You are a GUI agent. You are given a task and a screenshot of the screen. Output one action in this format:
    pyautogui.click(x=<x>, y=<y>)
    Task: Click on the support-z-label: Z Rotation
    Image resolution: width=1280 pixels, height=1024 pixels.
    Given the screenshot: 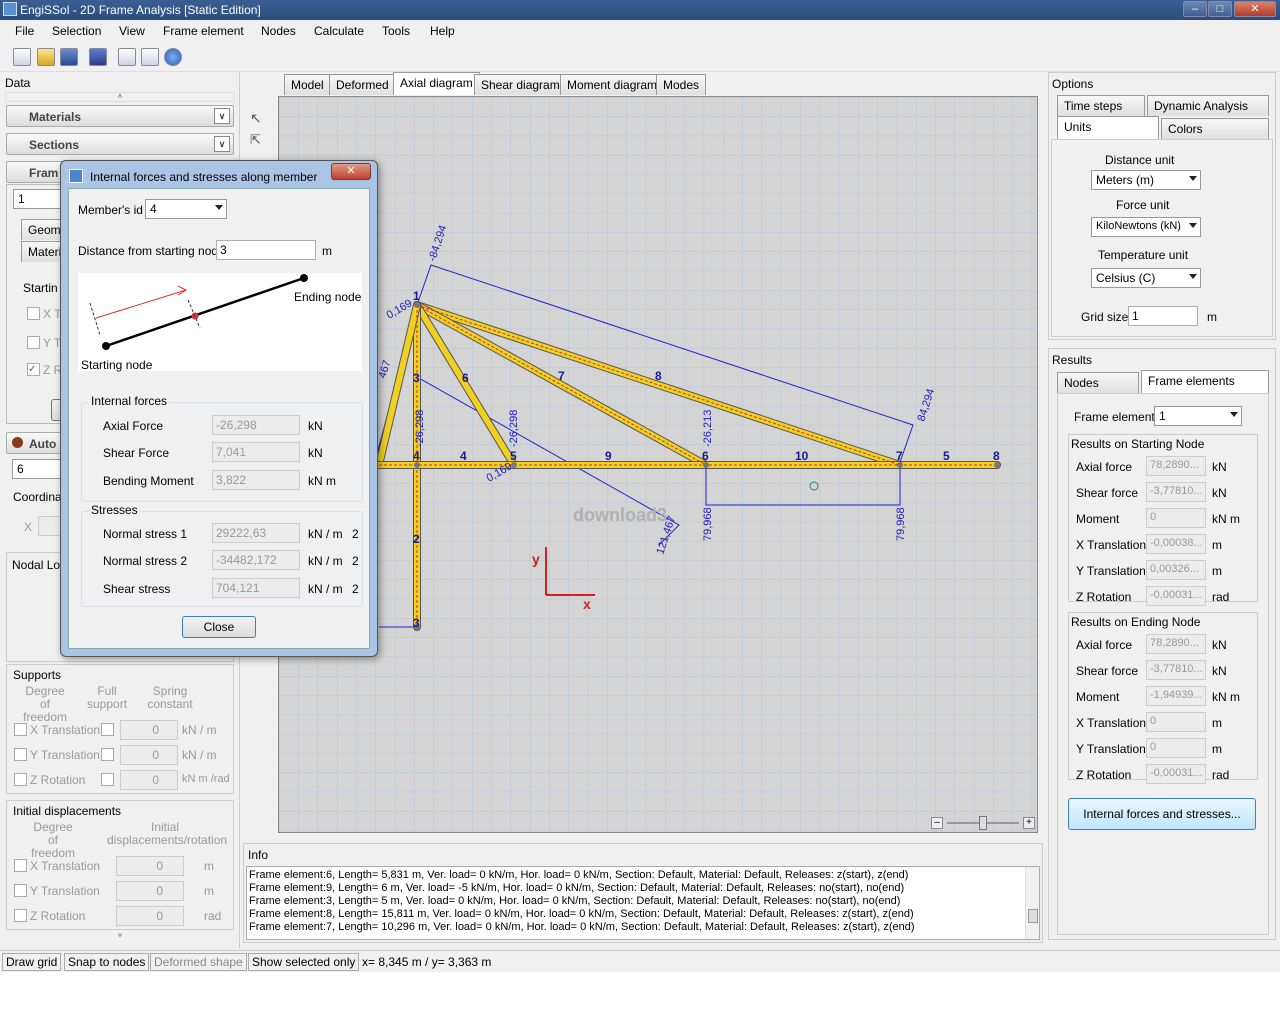 What is the action you would take?
    pyautogui.click(x=58, y=780)
    